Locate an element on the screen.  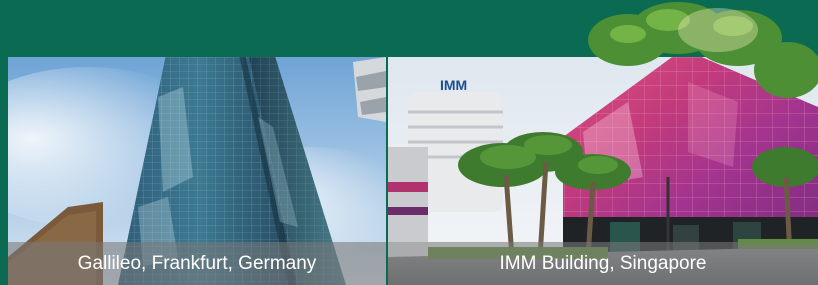
photo-caption-galileo: Gallileo, Frankfurt, Germany is located at coordinates (197, 263).